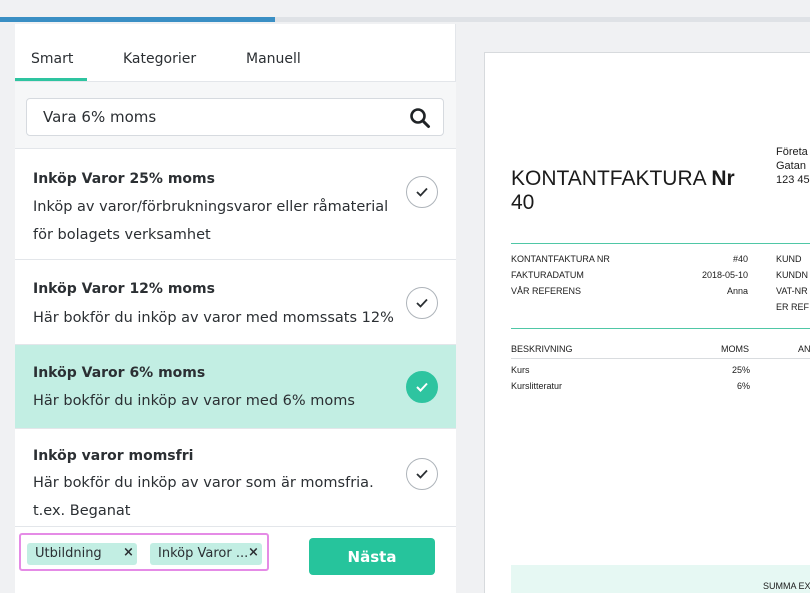 This screenshot has height=593, width=810. I want to click on search-icon, so click(420, 118).